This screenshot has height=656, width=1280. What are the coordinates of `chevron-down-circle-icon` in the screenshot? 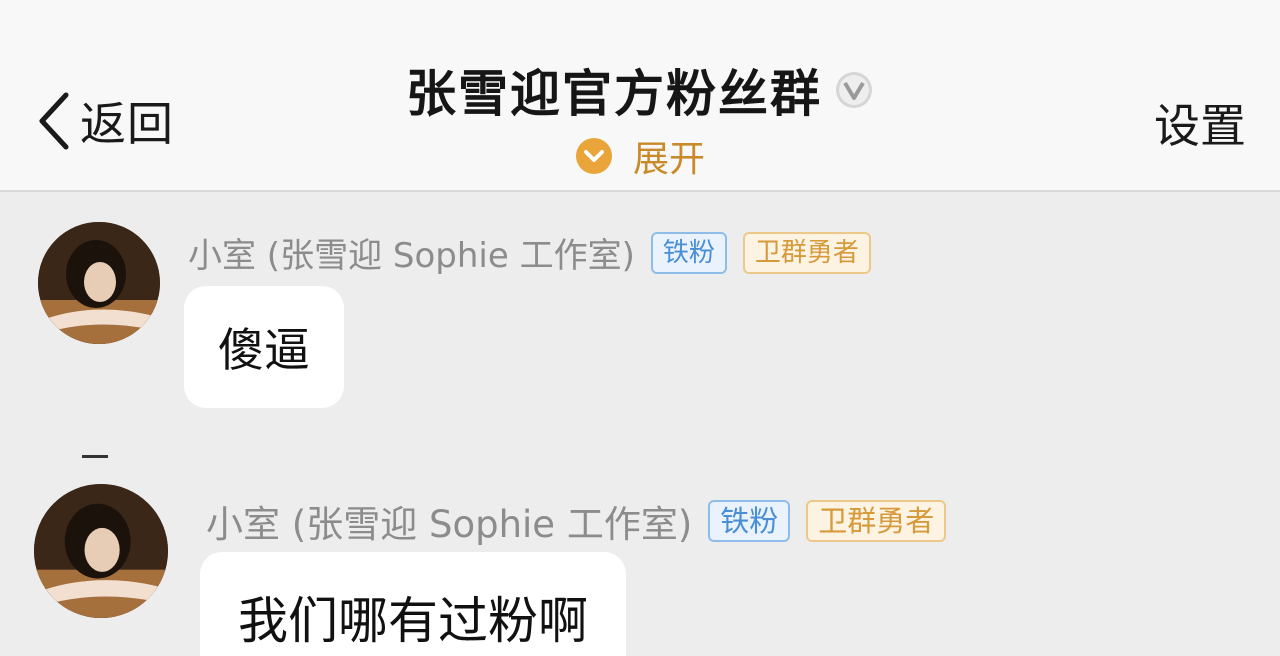 It's located at (594, 156).